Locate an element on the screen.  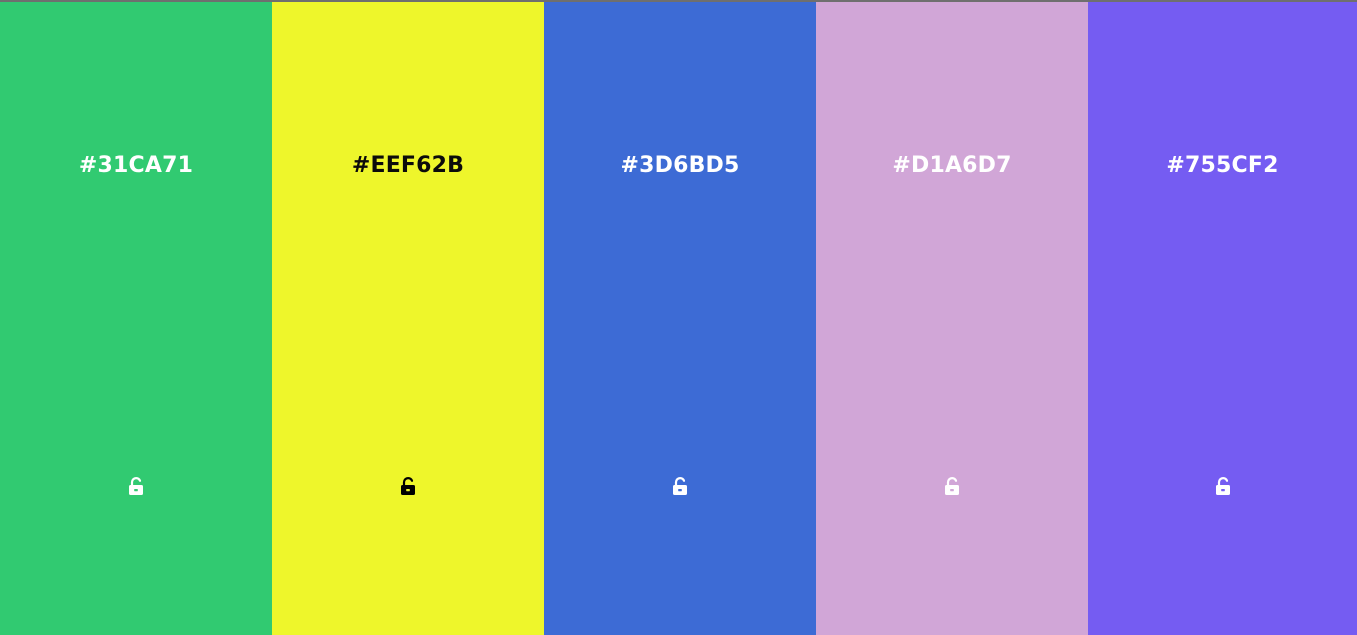
hex-code-label: #D1A6D7 is located at coordinates (952, 166).